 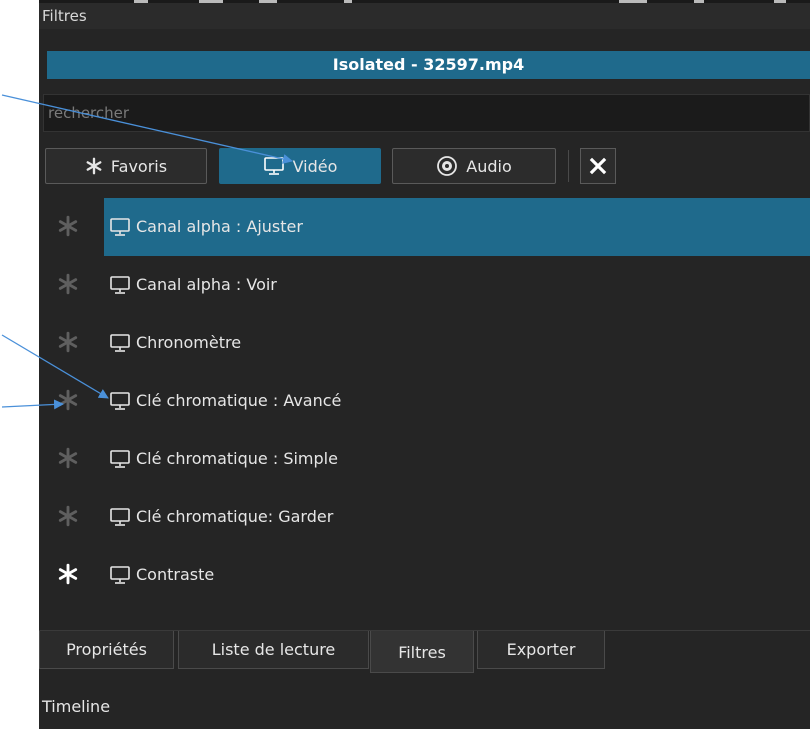 I want to click on filter-row: Clé chromatique : Simple, so click(x=424, y=459).